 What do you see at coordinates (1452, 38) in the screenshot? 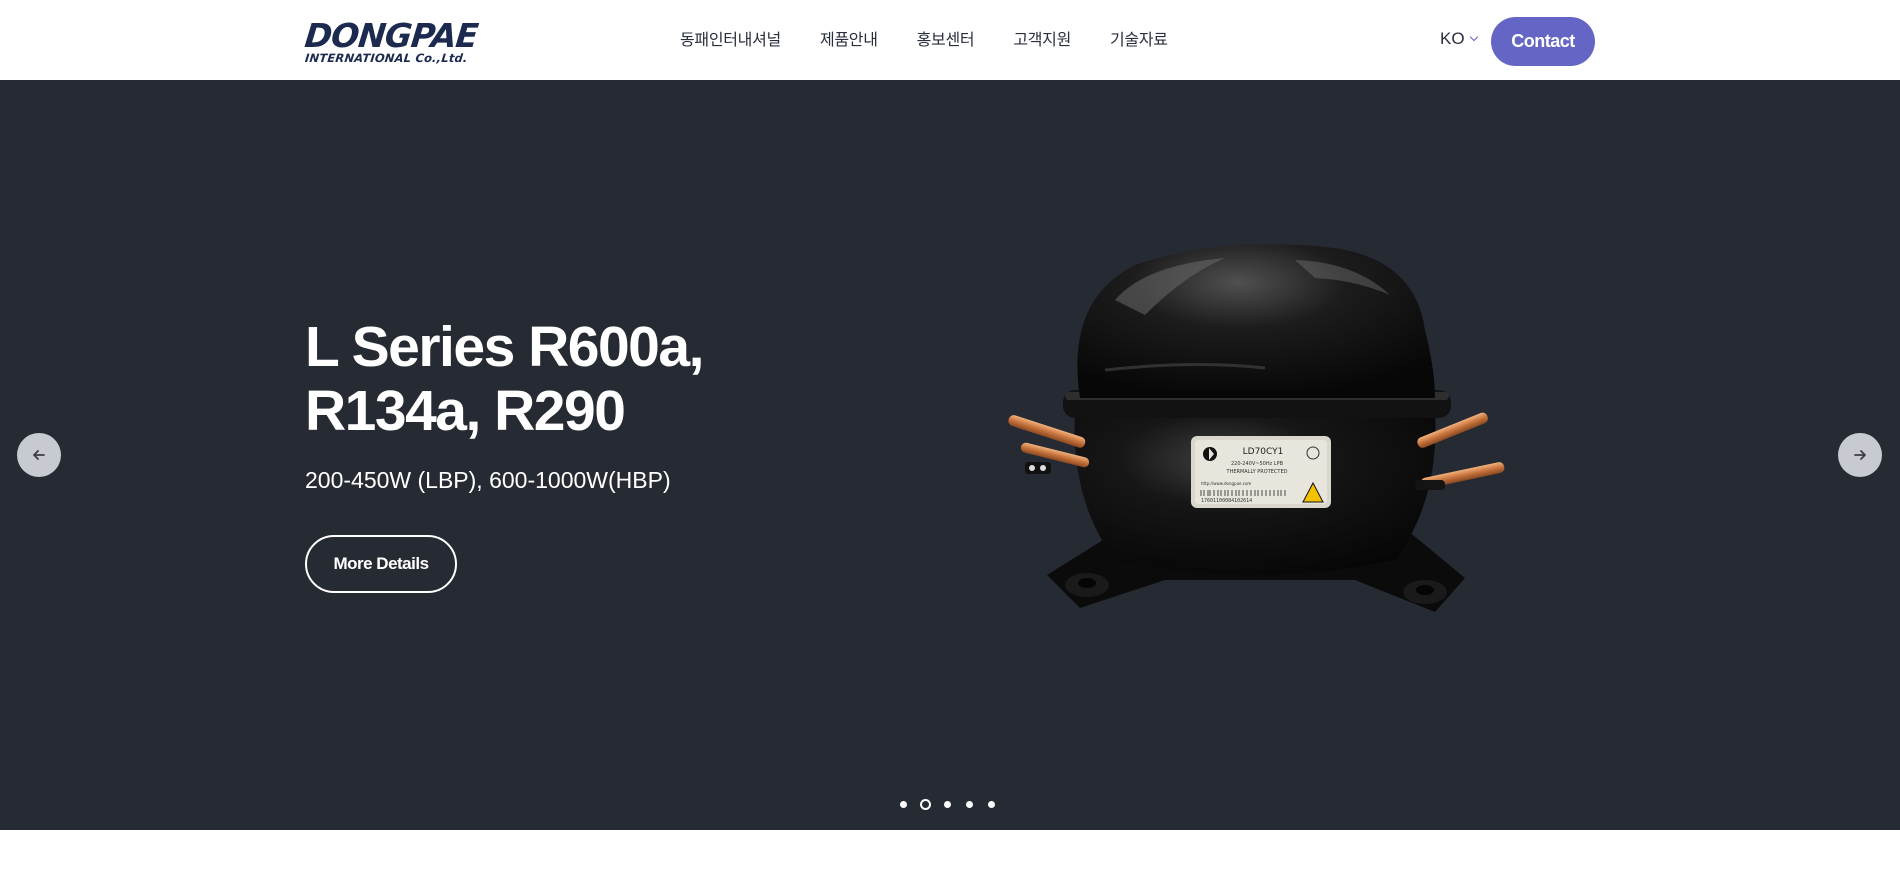
I see `language-label: KO` at bounding box center [1452, 38].